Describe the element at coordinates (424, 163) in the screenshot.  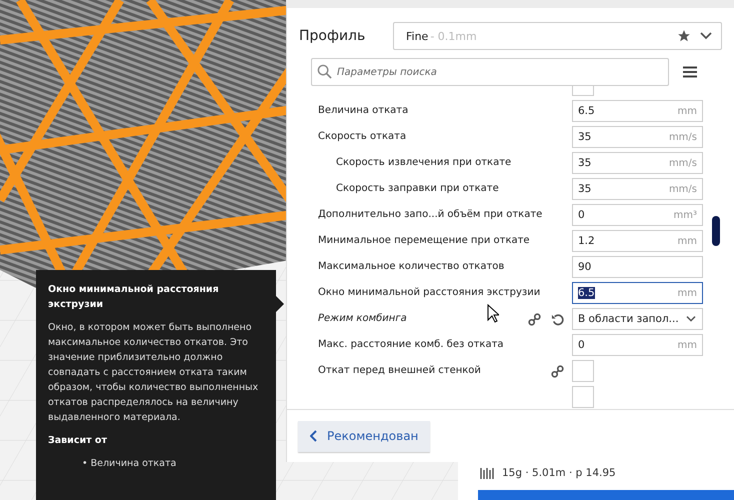
I see `setting-label: Скорость извлечения при откате` at that location.